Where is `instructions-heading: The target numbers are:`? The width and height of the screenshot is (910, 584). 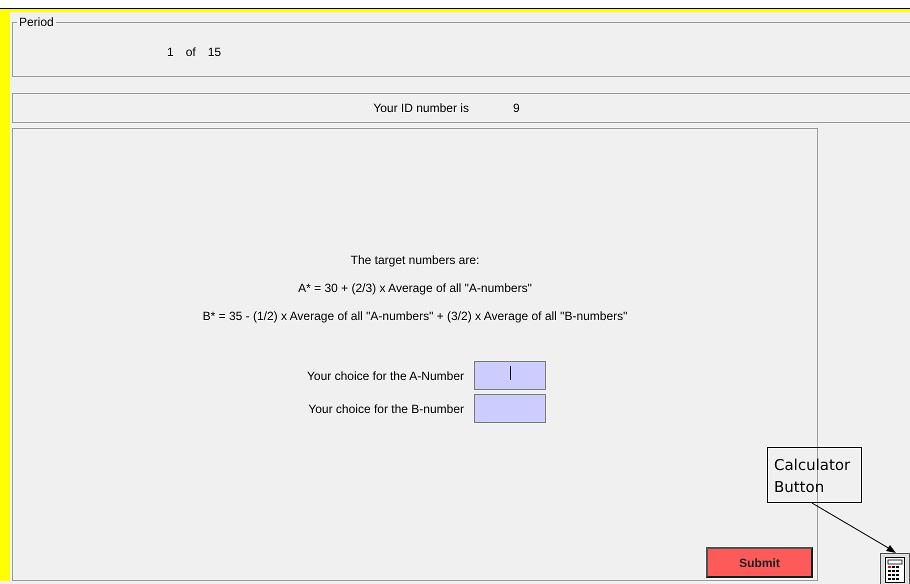 instructions-heading: The target numbers are: is located at coordinates (415, 260).